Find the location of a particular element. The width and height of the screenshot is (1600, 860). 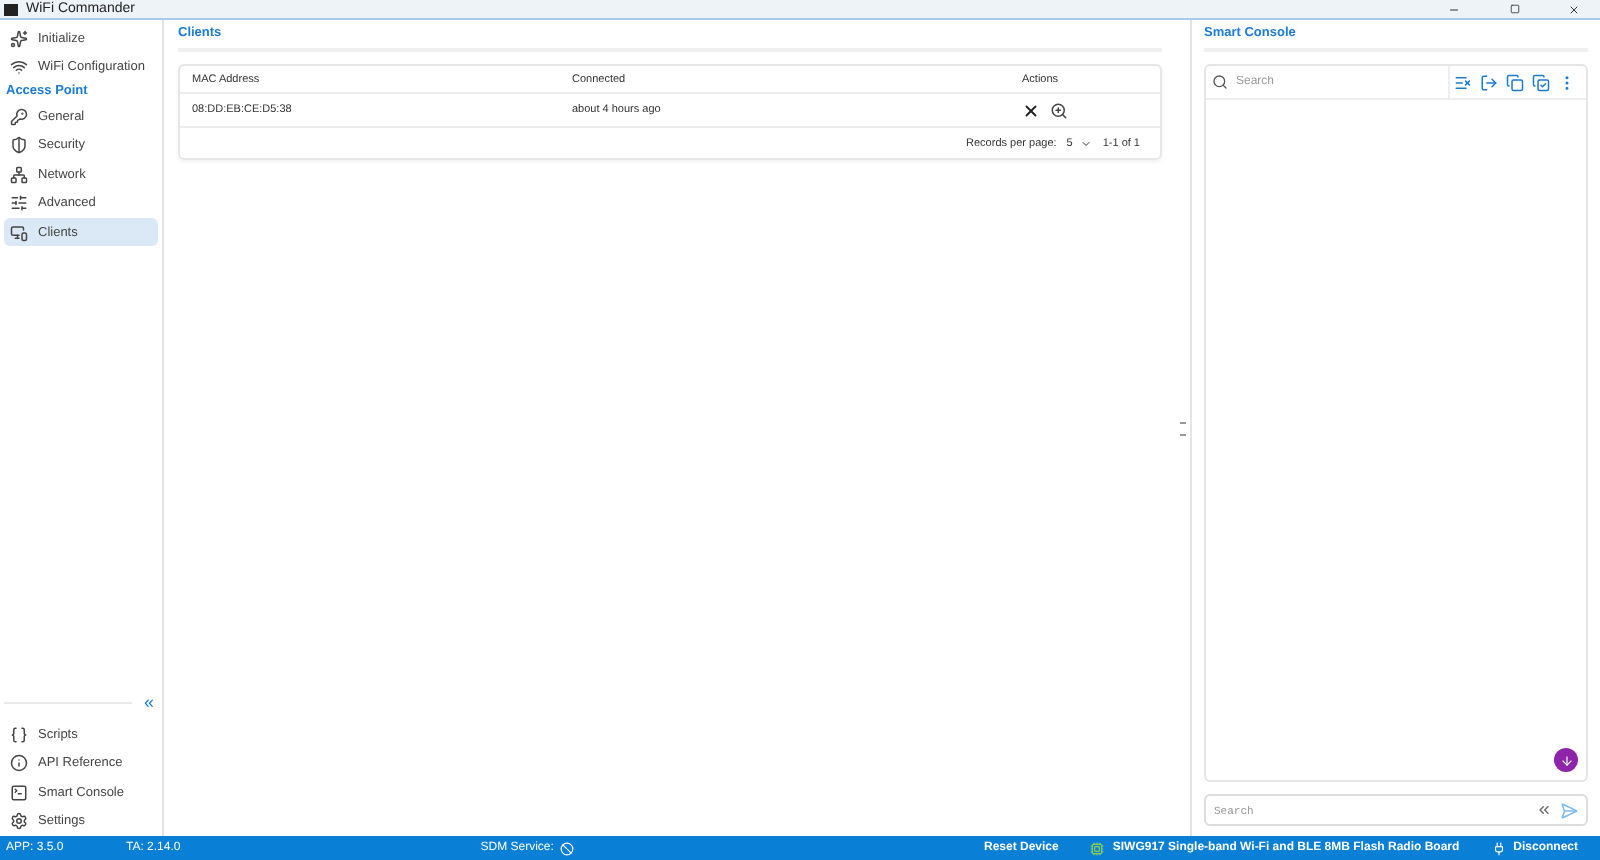

disabled-icon is located at coordinates (566, 848).